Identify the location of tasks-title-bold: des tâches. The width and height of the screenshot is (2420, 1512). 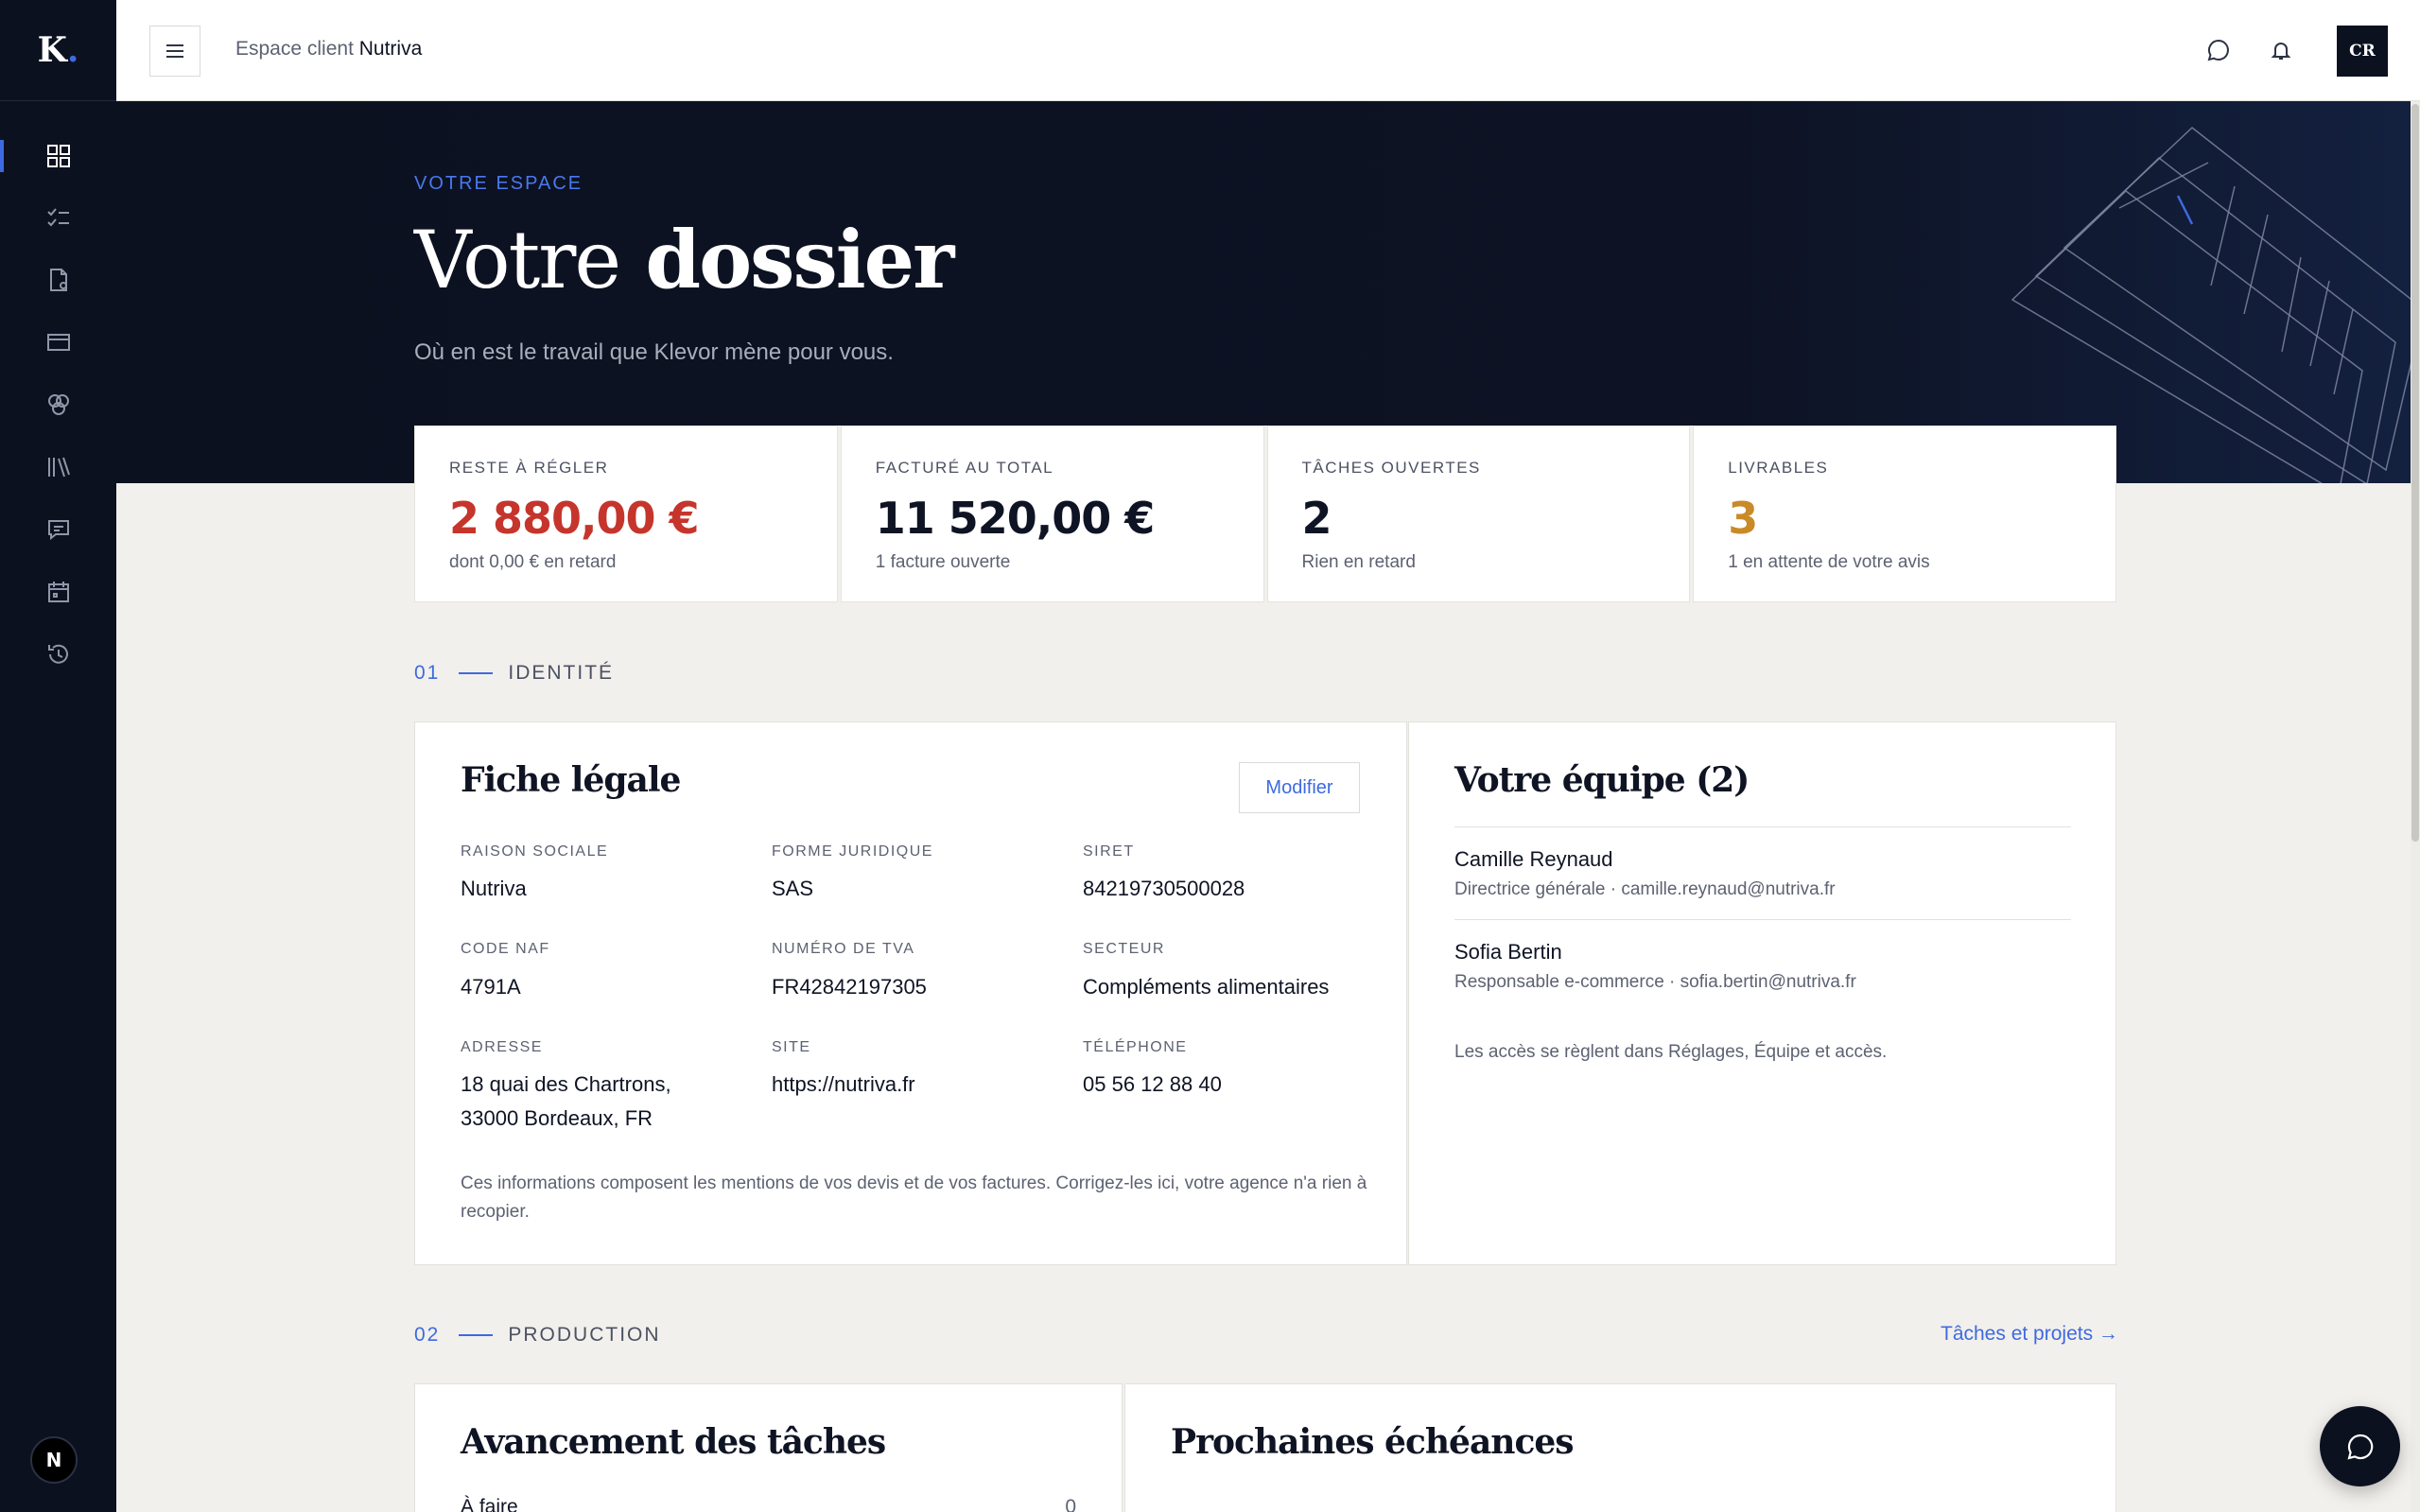
(790, 1442).